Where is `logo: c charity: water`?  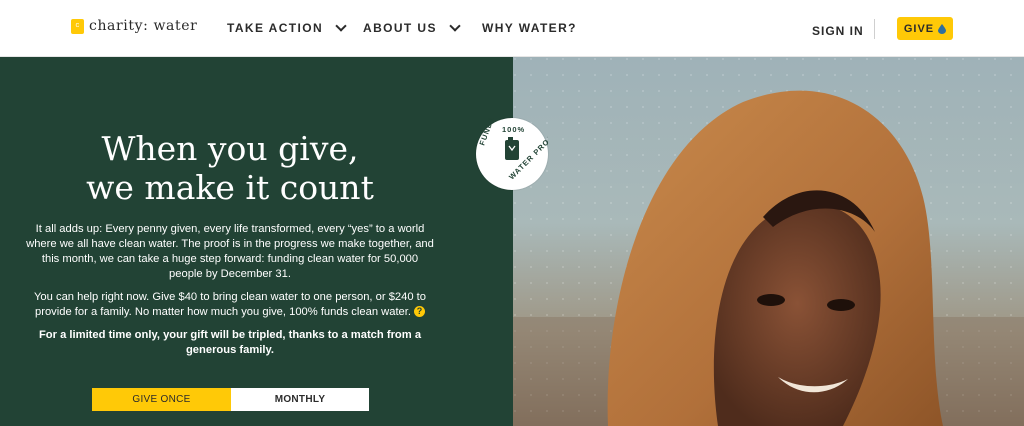
logo: c charity: water is located at coordinates (134, 26).